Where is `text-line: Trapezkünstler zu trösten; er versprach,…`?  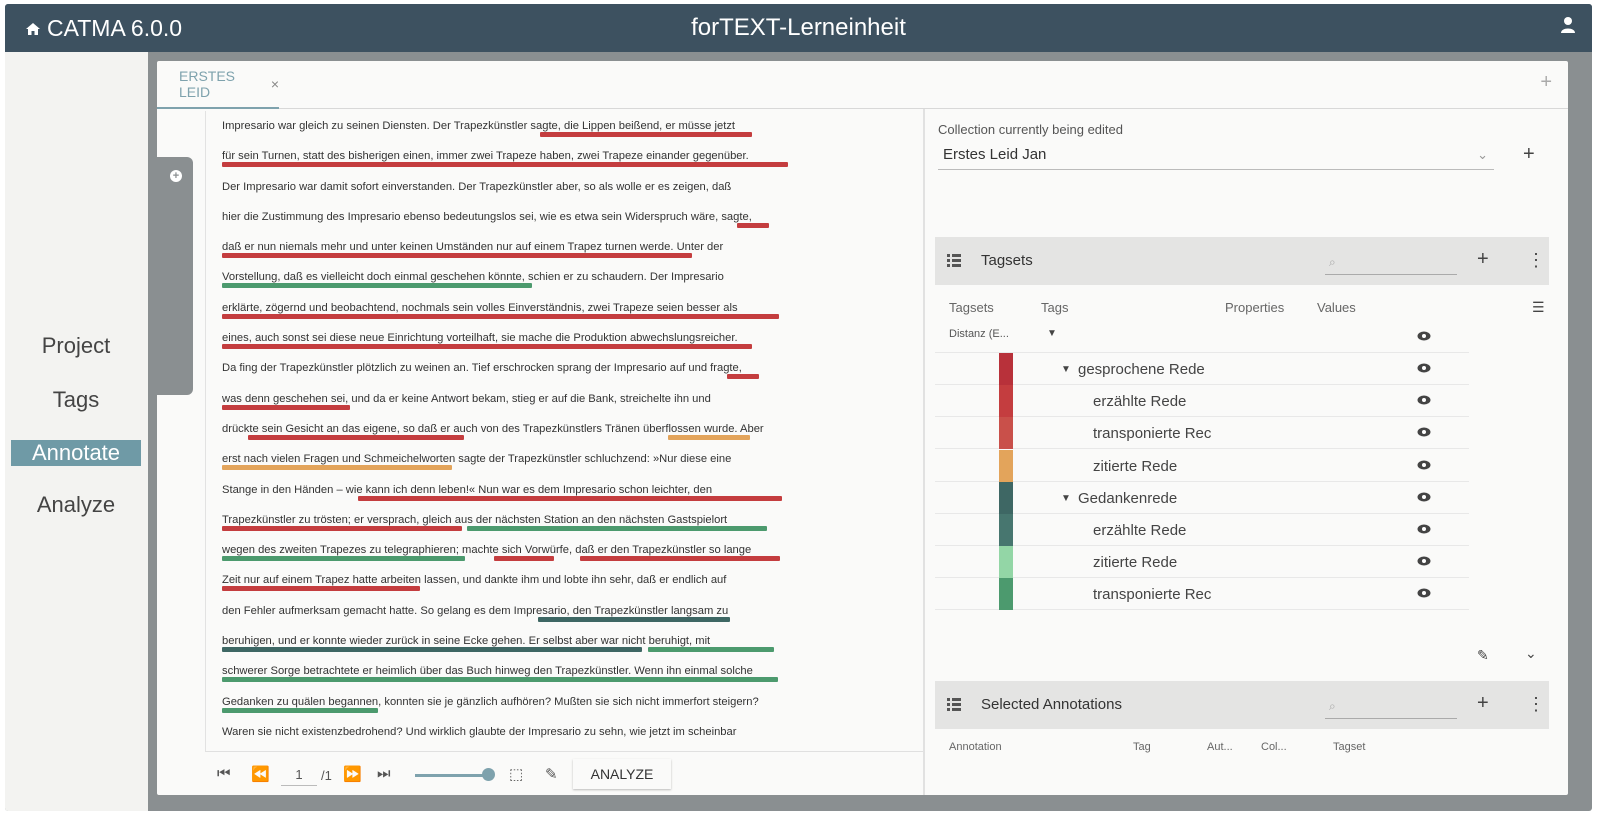 text-line: Trapezkünstler zu trösten; er versprach,… is located at coordinates (512, 520).